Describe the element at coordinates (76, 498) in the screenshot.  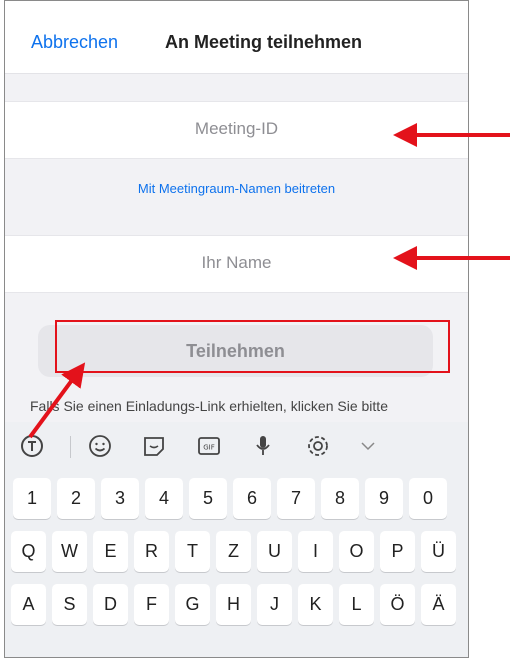
I see `key-2: 2` at that location.